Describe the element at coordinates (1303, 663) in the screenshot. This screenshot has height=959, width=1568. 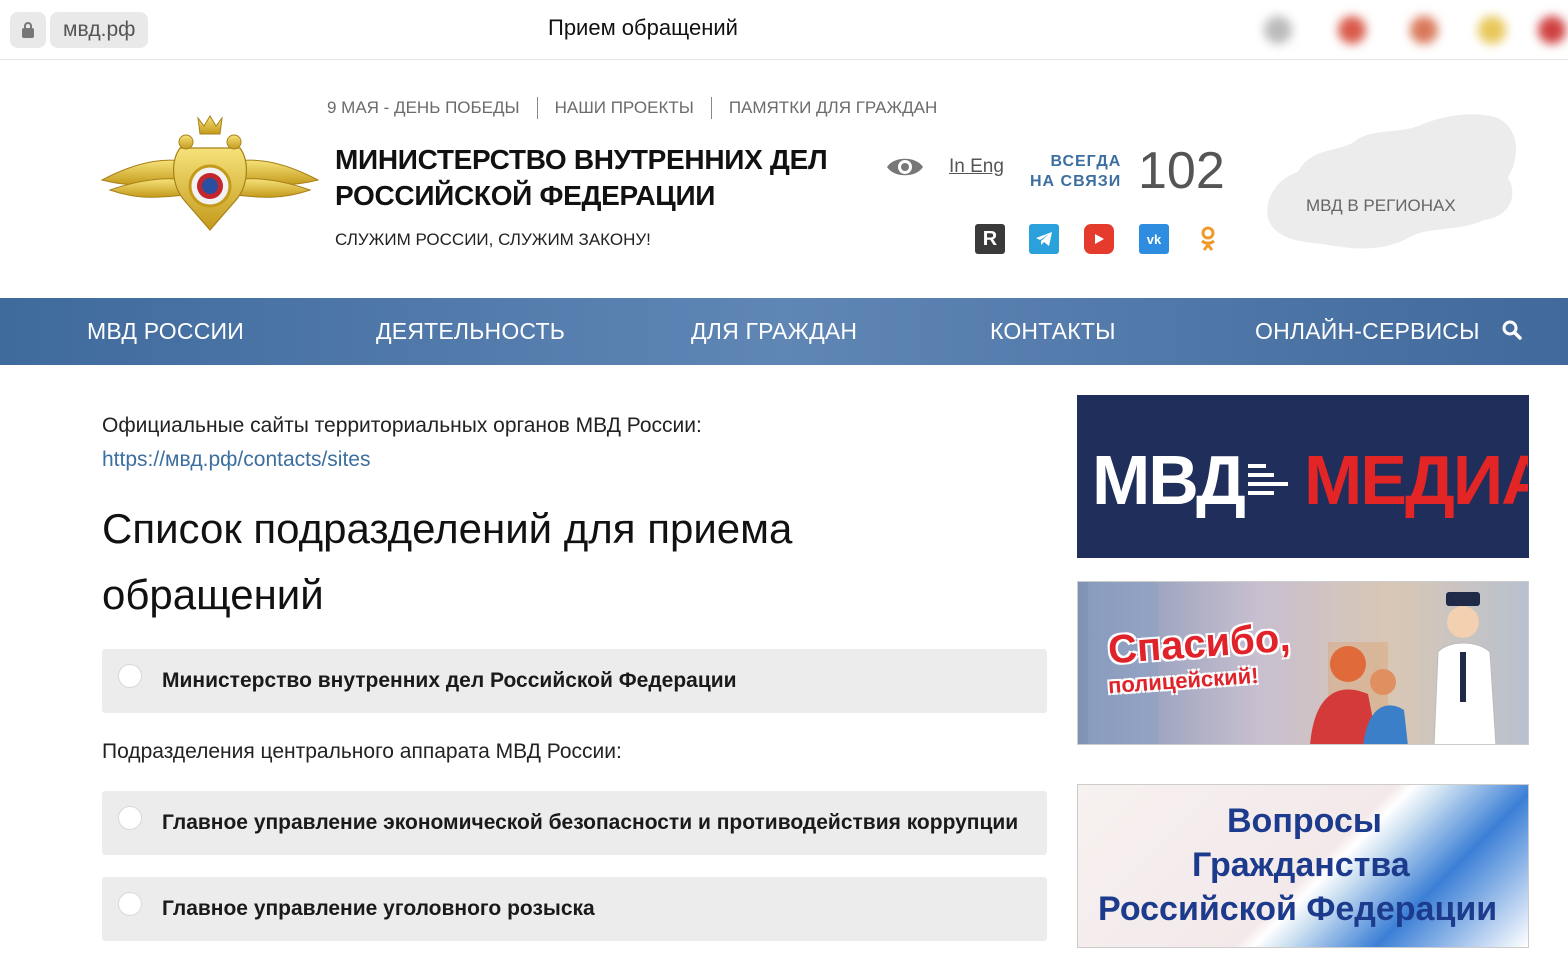
I see `thank-you-police-banner: Спасибо, полицейский!` at that location.